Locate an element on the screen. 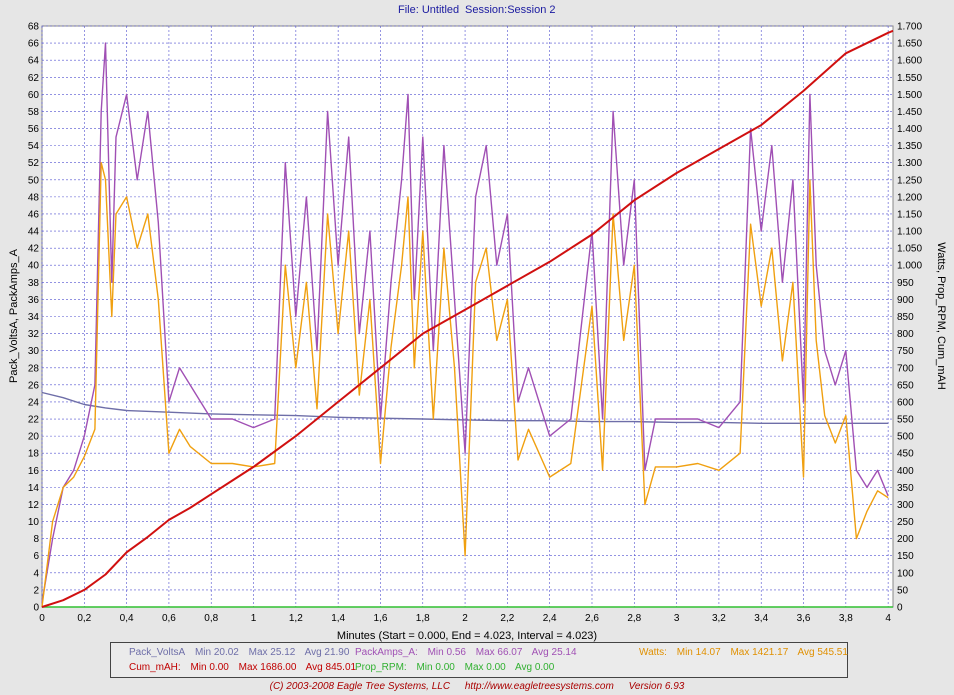 Image resolution: width=954 pixels, height=695 pixels. right-tick-label: 950 is located at coordinates (905, 283).